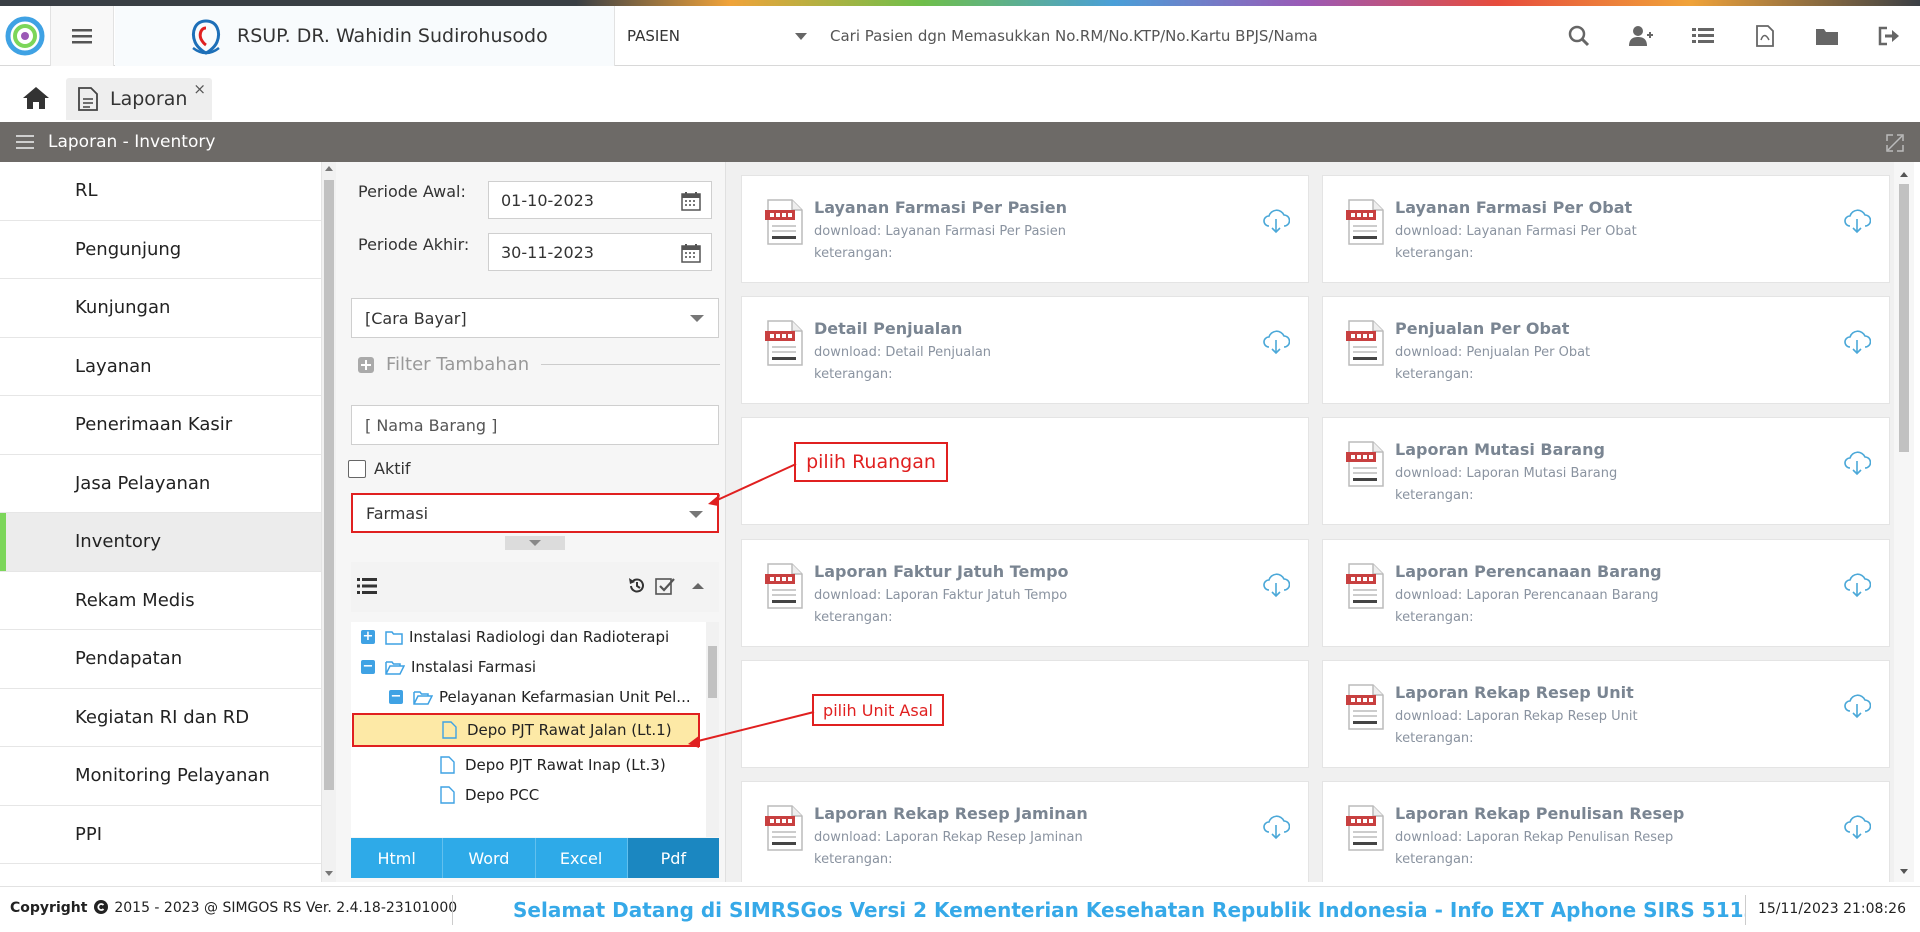 Image resolution: width=1920 pixels, height=932 pixels. Describe the element at coordinates (1025, 593) in the screenshot. I see `report-card: Laporan Faktur Jatuh Tempo download` at that location.